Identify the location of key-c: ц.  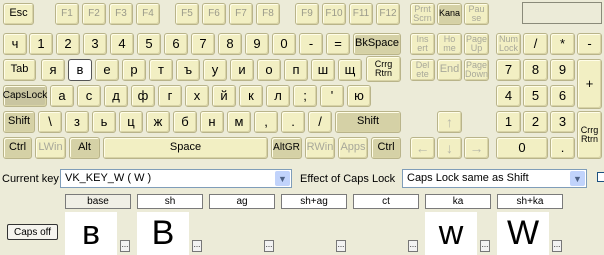
(131, 122).